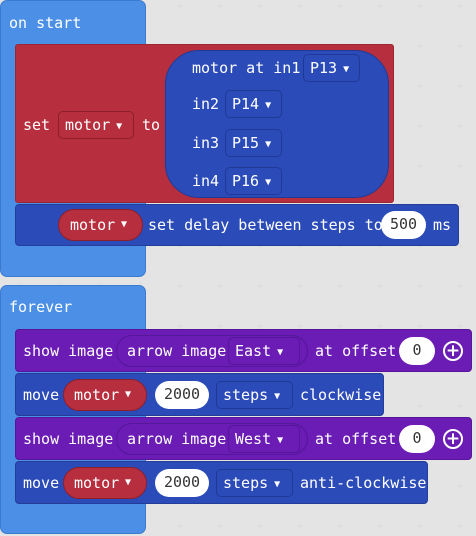  What do you see at coordinates (182, 483) in the screenshot?
I see `steps-input-2: 2000` at bounding box center [182, 483].